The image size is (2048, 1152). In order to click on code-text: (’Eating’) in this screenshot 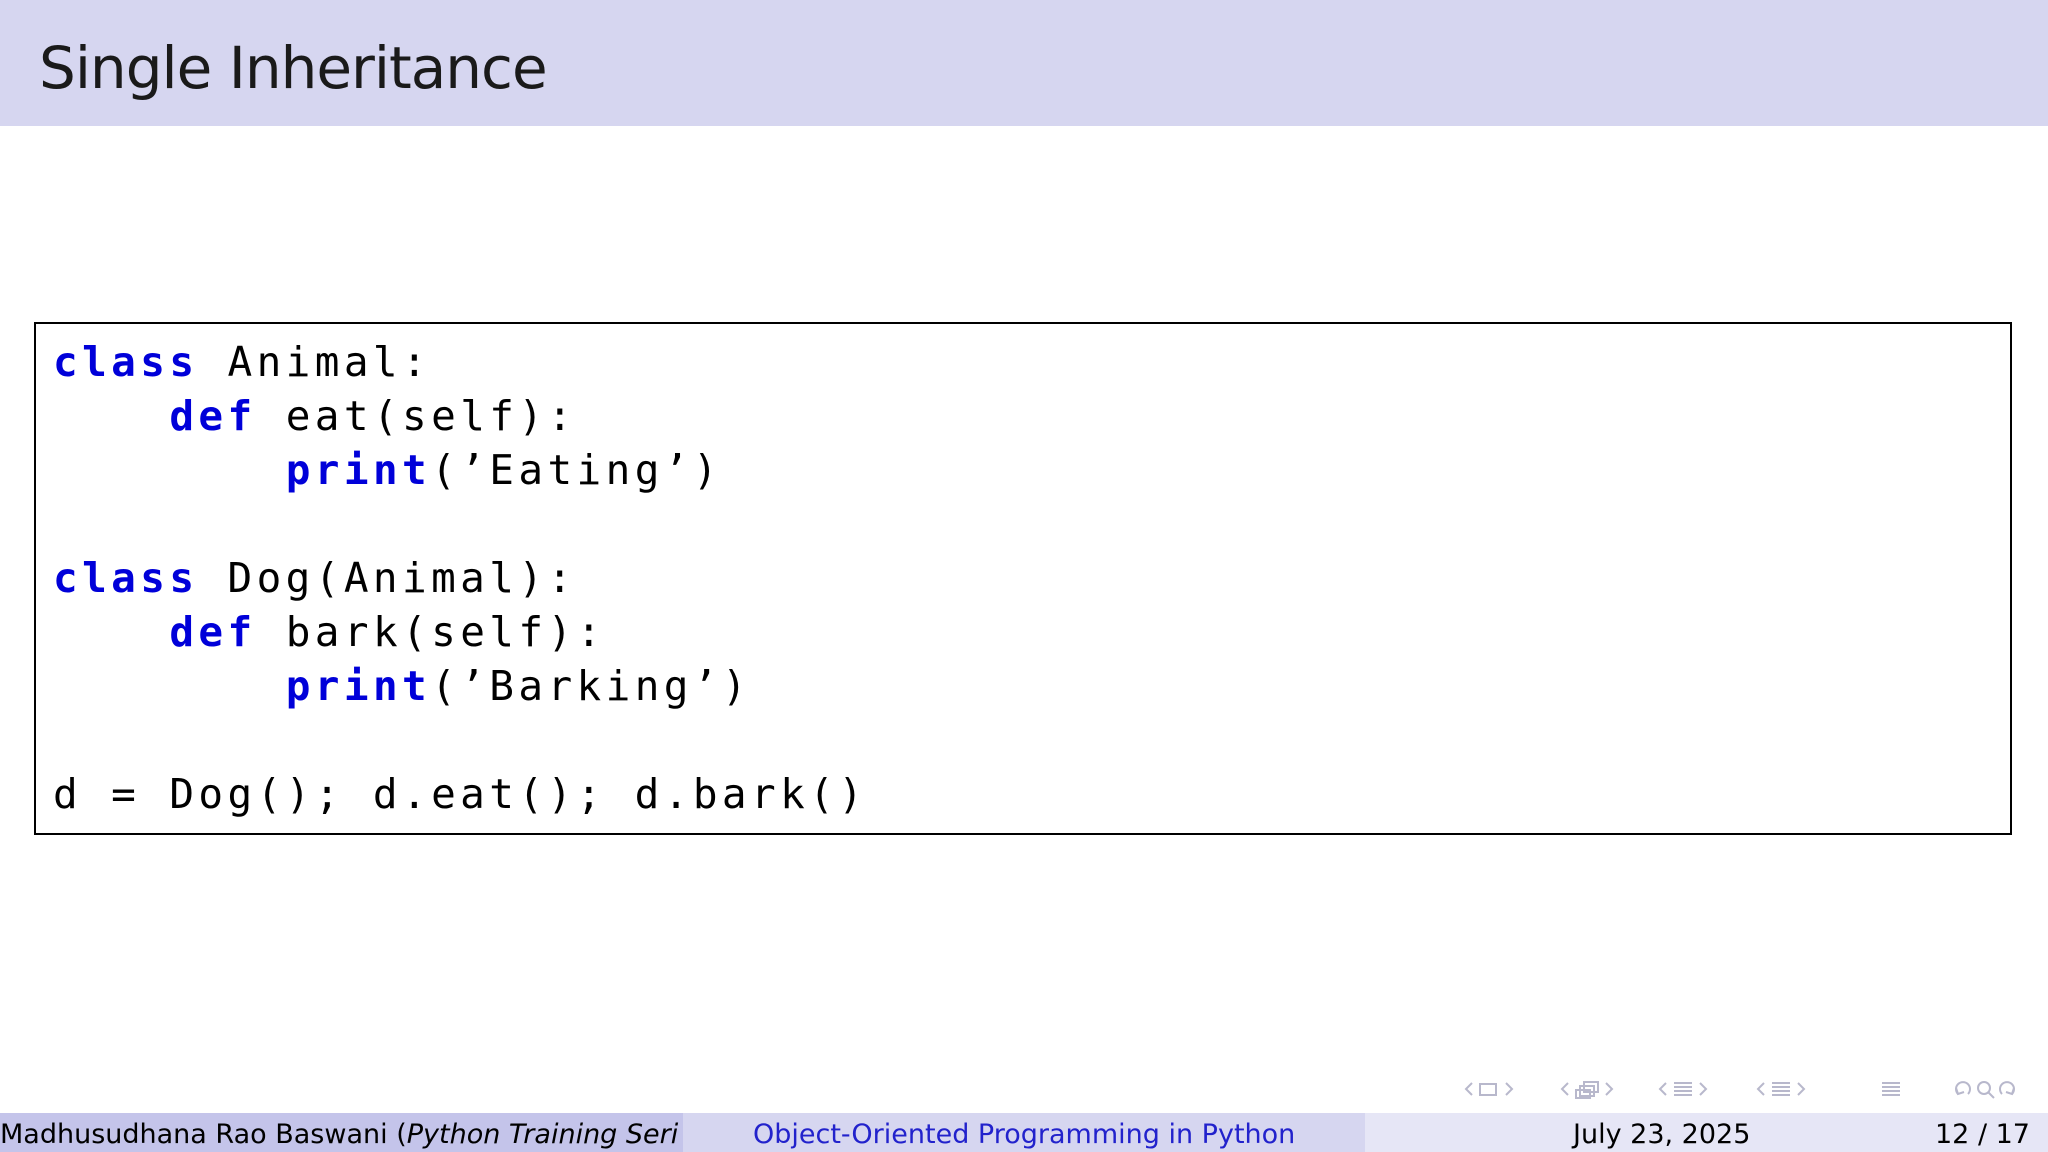, I will do `click(576, 470)`.